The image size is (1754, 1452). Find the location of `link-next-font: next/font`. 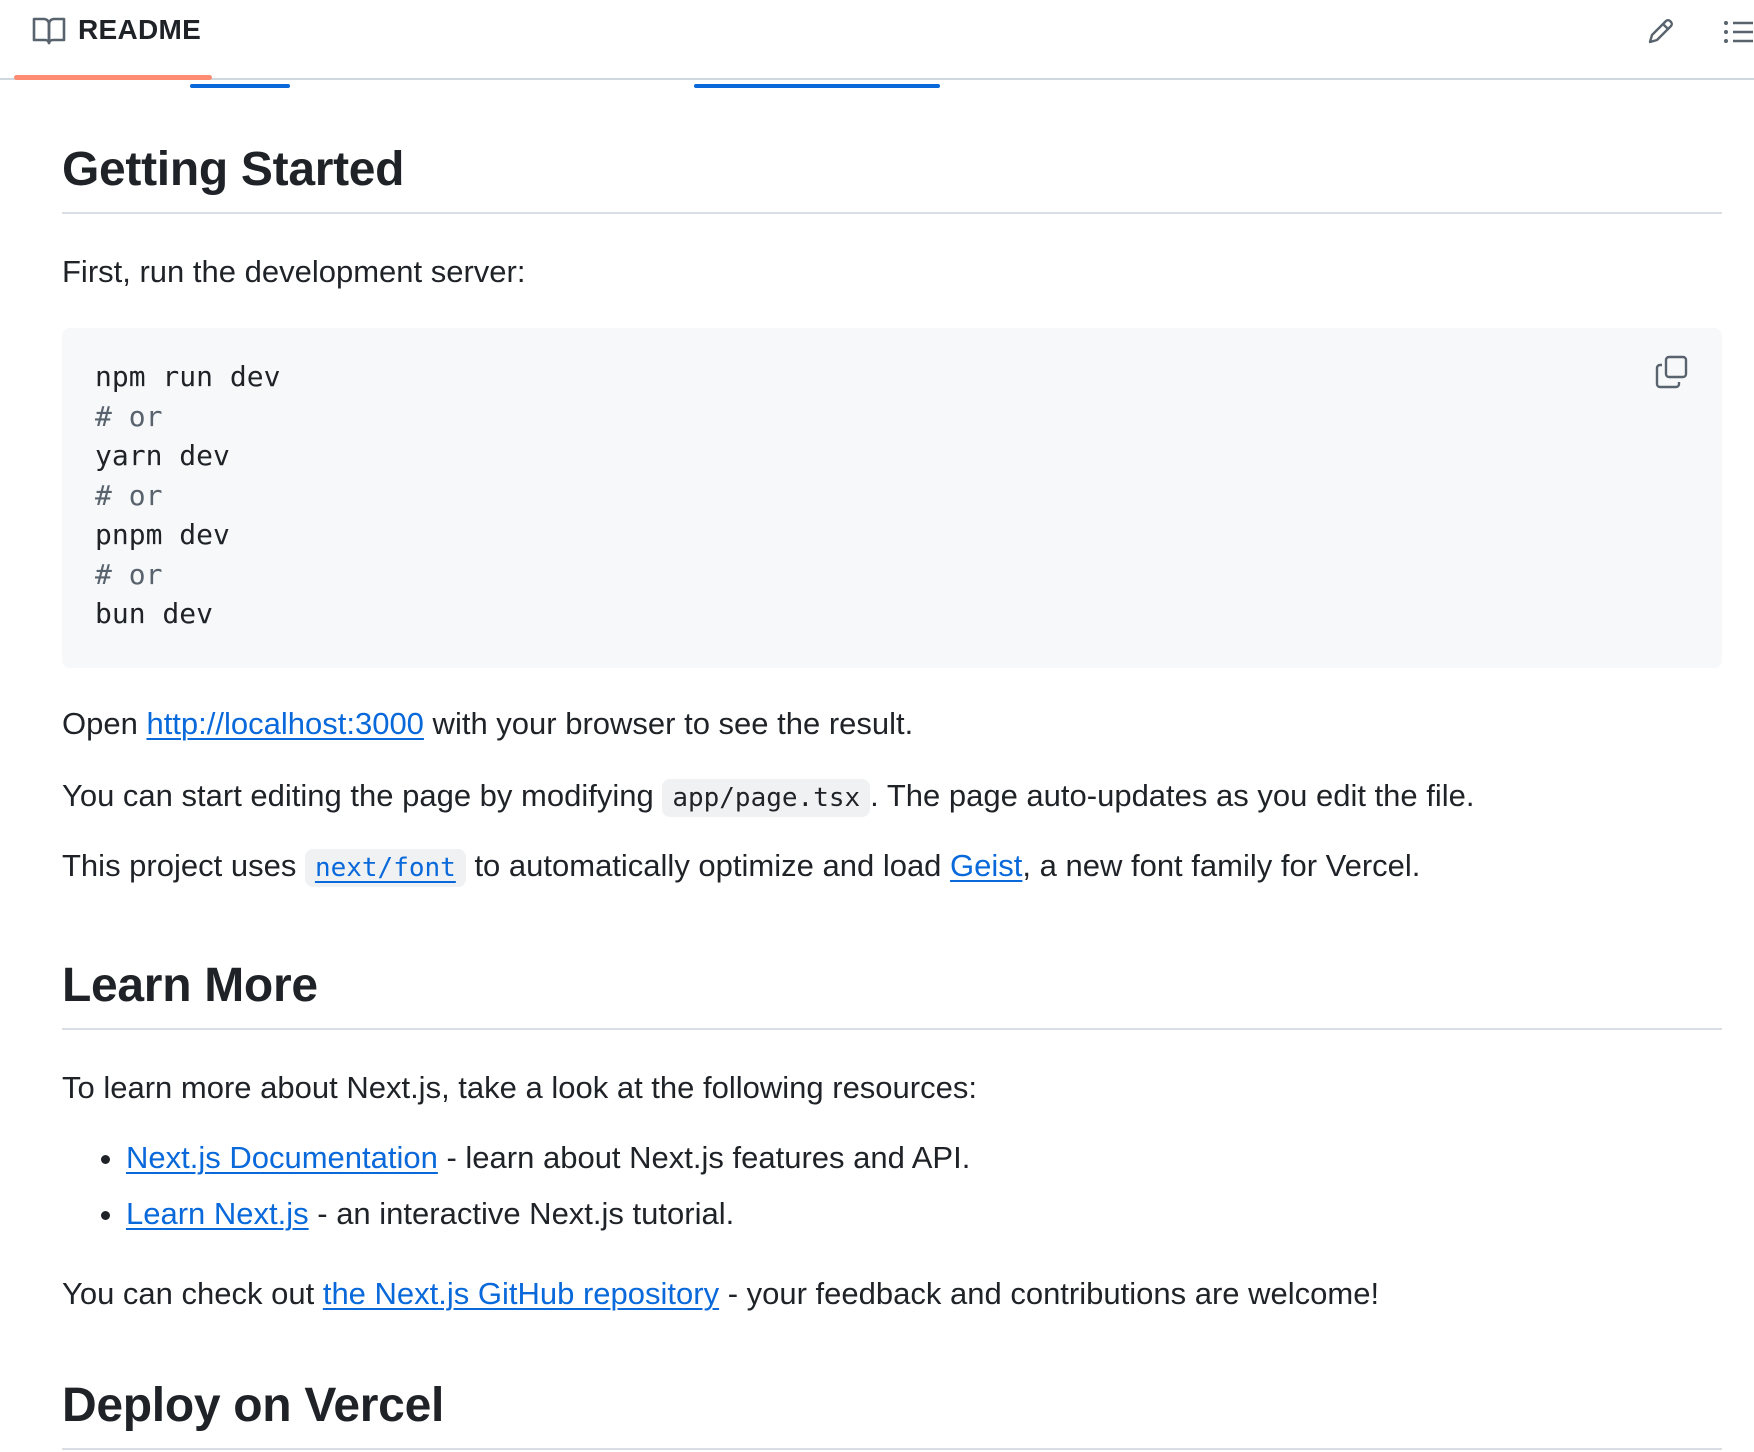

link-next-font: next/font is located at coordinates (385, 868).